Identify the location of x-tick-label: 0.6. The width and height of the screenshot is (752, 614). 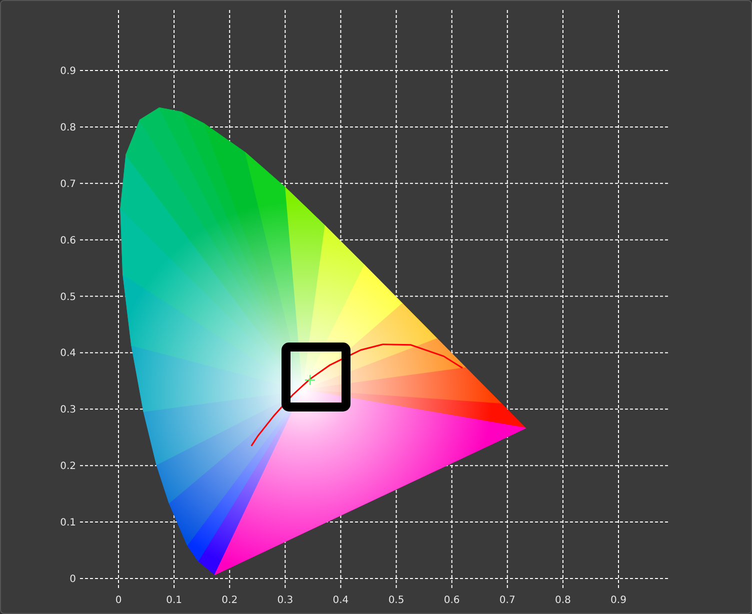
(452, 600).